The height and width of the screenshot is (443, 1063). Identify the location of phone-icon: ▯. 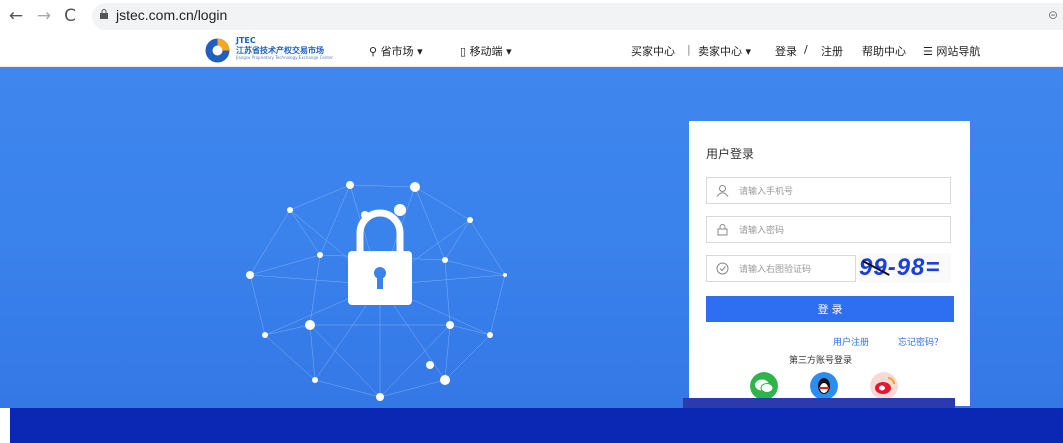
(463, 51).